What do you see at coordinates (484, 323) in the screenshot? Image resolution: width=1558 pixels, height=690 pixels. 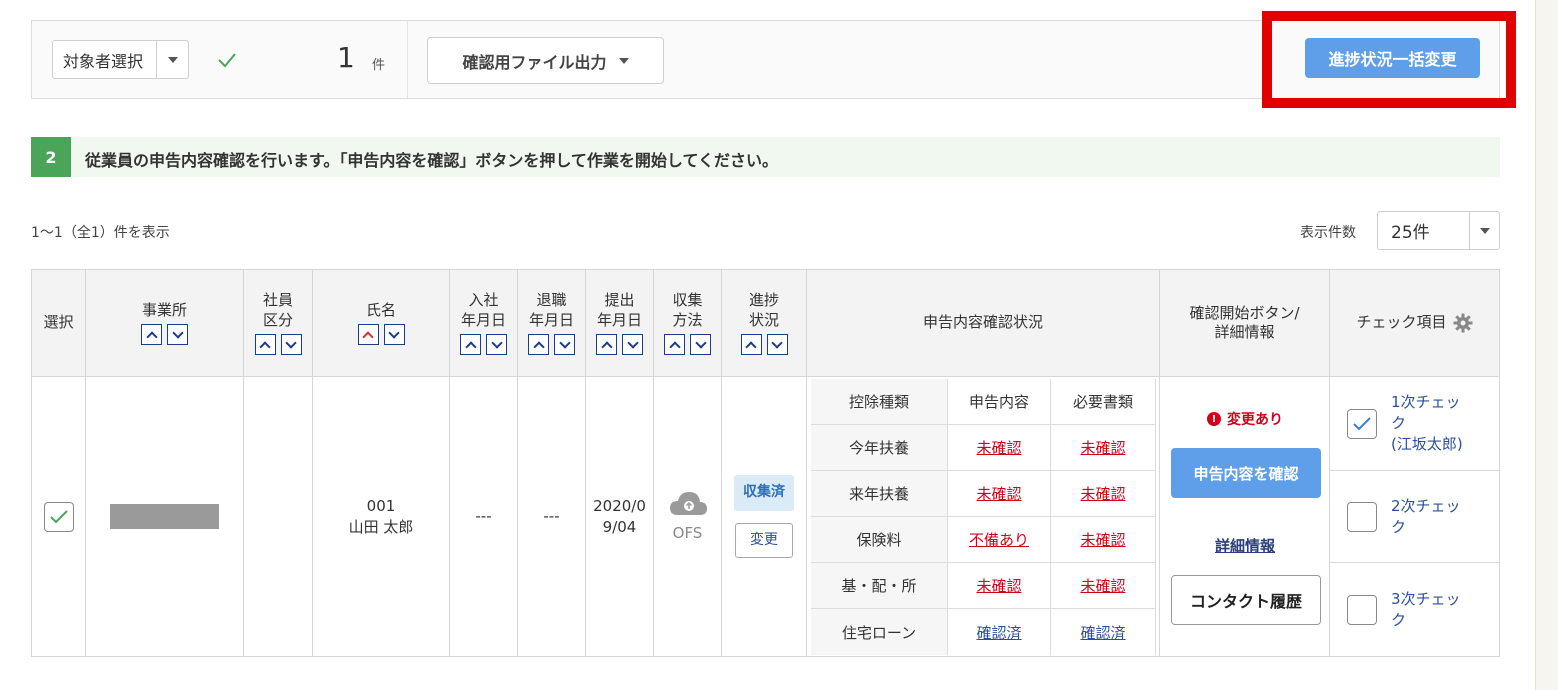 I see `col-header-hire-date: 入社 年月日` at bounding box center [484, 323].